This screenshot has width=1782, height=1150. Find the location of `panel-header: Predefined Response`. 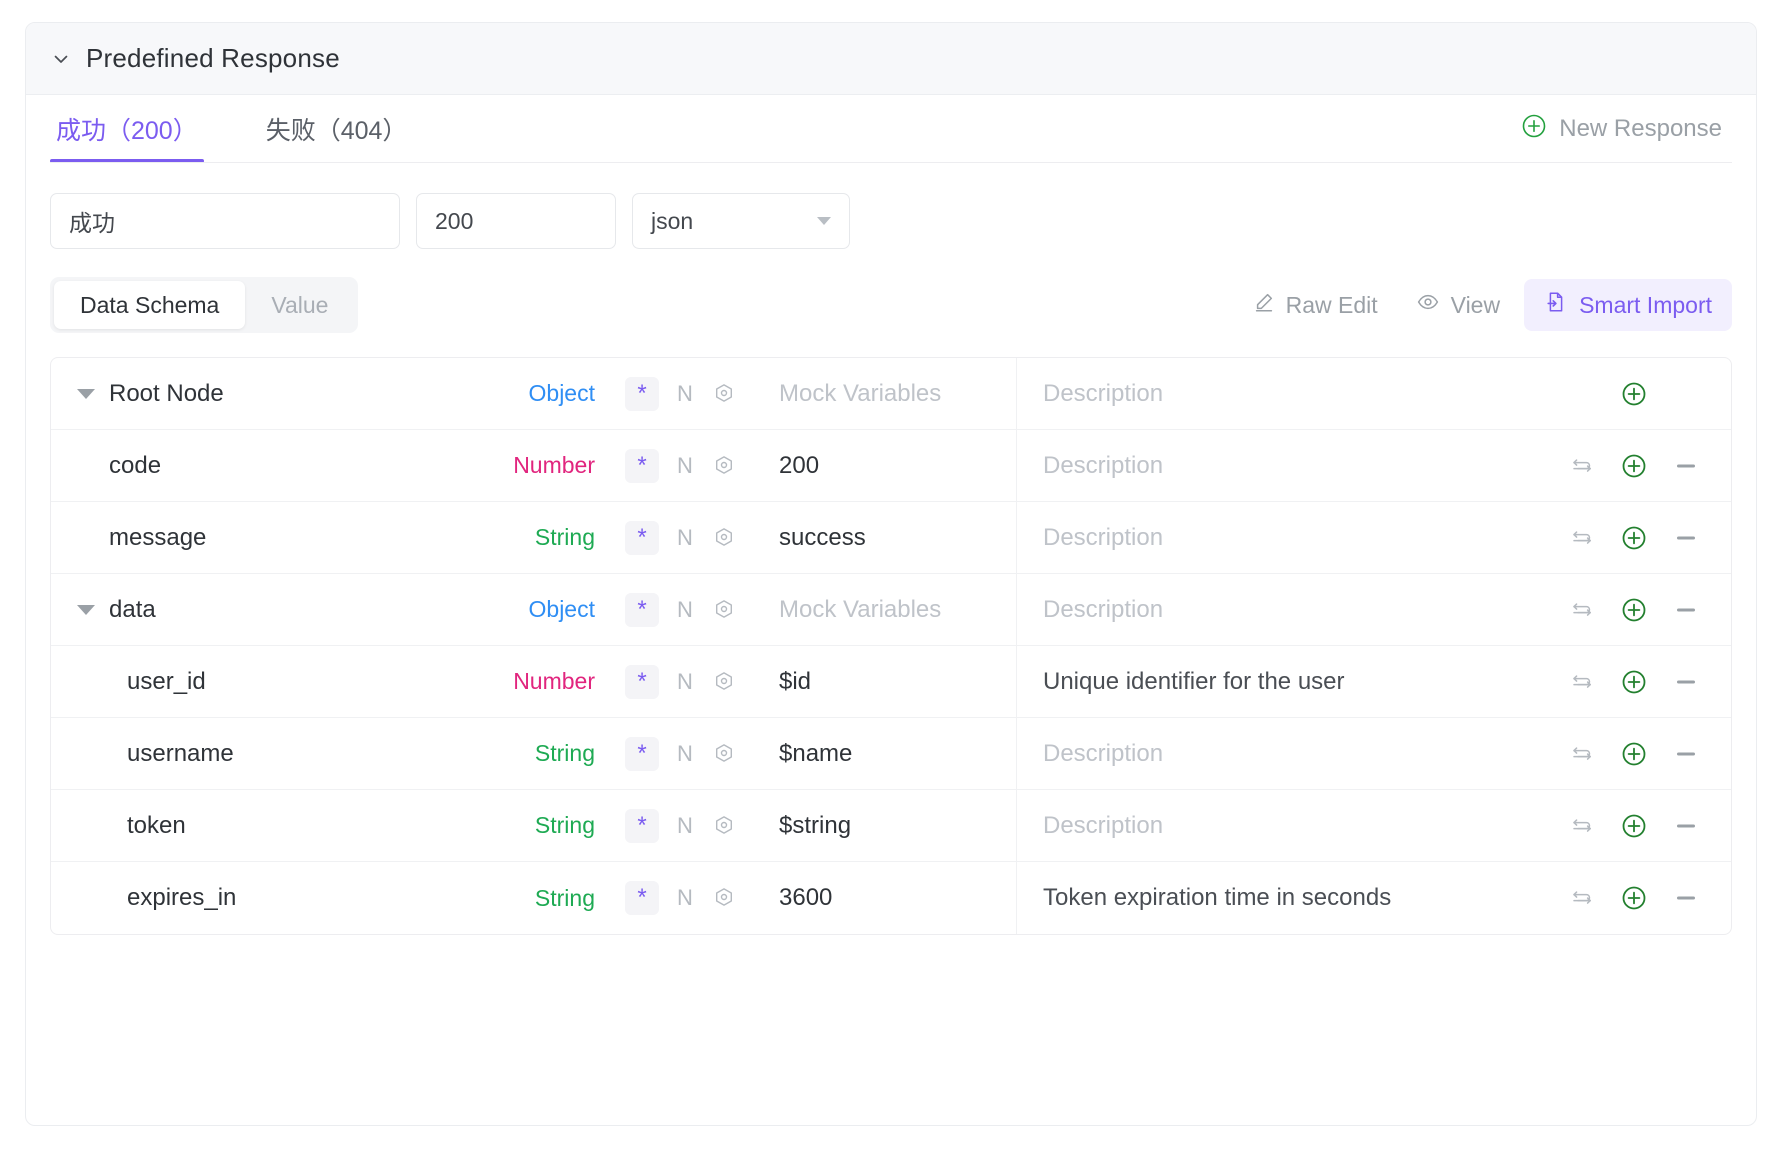

panel-header: Predefined Response is located at coordinates (891, 59).